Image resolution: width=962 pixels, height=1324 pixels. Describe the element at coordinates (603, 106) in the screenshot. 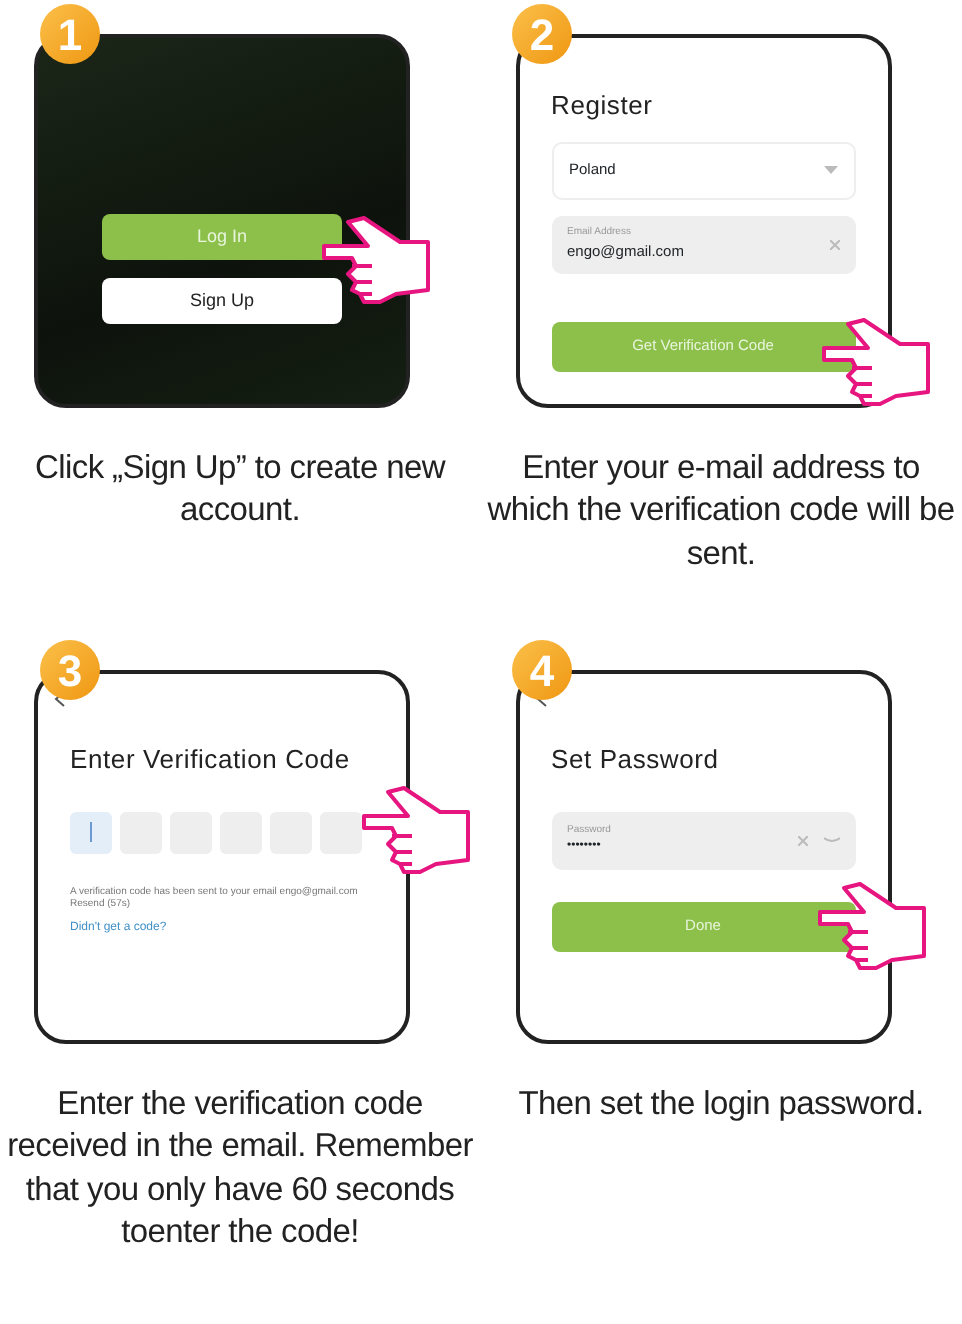

I see `screen-title: Register` at that location.